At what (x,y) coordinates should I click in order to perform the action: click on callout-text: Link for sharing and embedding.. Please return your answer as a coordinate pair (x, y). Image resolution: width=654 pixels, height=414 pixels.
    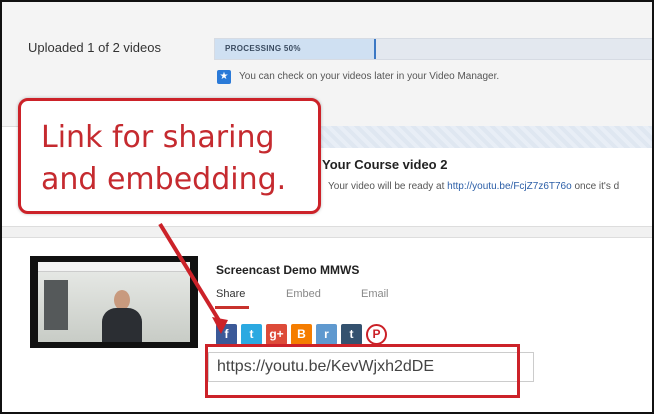
    Looking at the image, I should click on (163, 159).